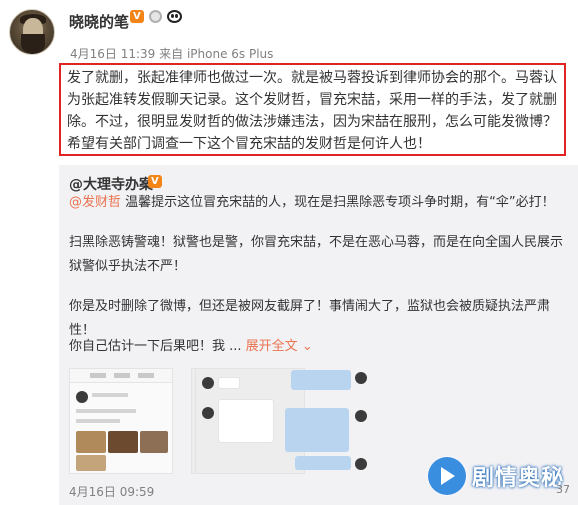 This screenshot has width=578, height=505. I want to click on repost-count: 37, so click(563, 489).